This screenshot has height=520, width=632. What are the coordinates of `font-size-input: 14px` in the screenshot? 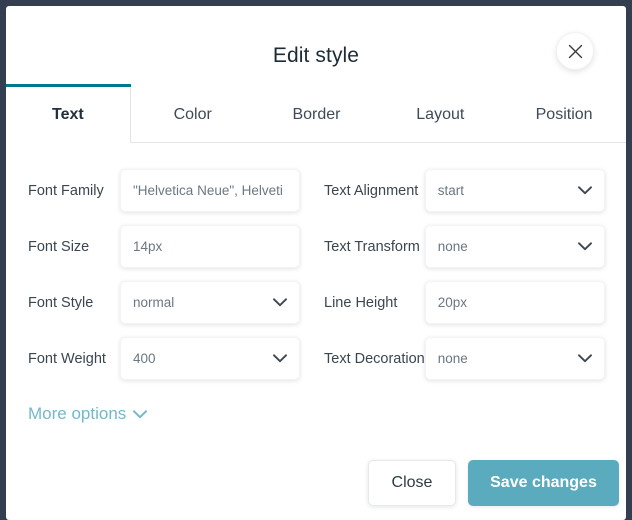 It's located at (210, 246).